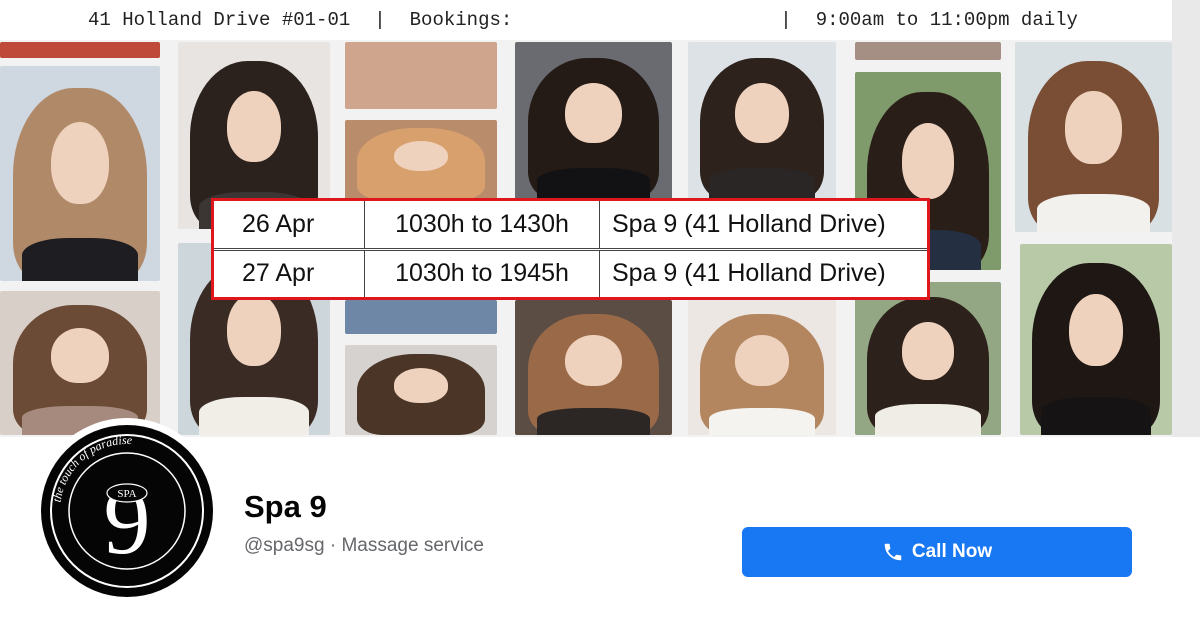 The height and width of the screenshot is (630, 1200). I want to click on address-text: 41 Holland Drive #01-01, so click(219, 20).